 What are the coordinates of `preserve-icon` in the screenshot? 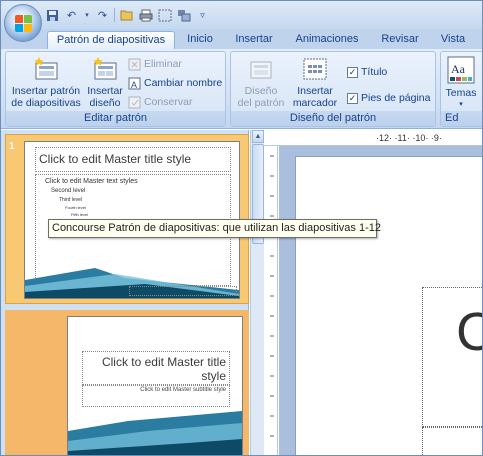 It's located at (134, 102).